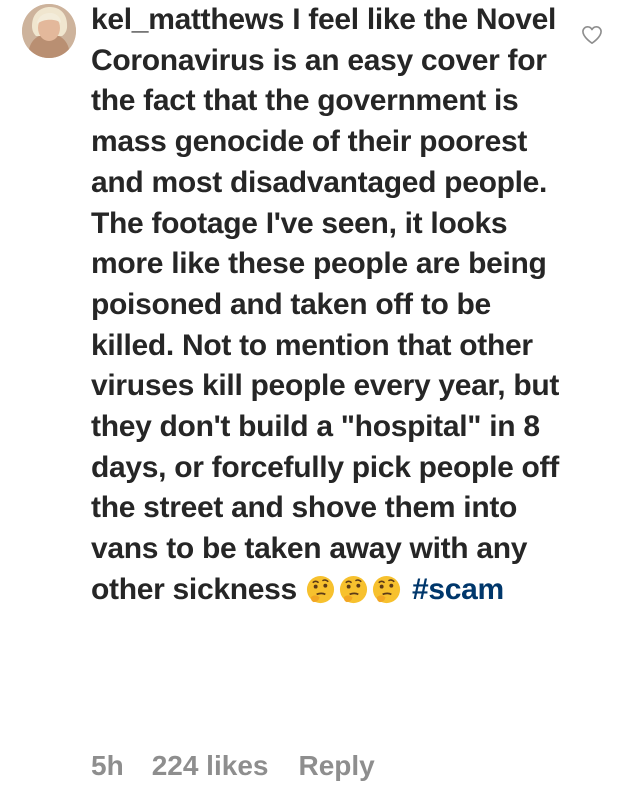 This screenshot has width=640, height=799. I want to click on like-button, so click(592, 35).